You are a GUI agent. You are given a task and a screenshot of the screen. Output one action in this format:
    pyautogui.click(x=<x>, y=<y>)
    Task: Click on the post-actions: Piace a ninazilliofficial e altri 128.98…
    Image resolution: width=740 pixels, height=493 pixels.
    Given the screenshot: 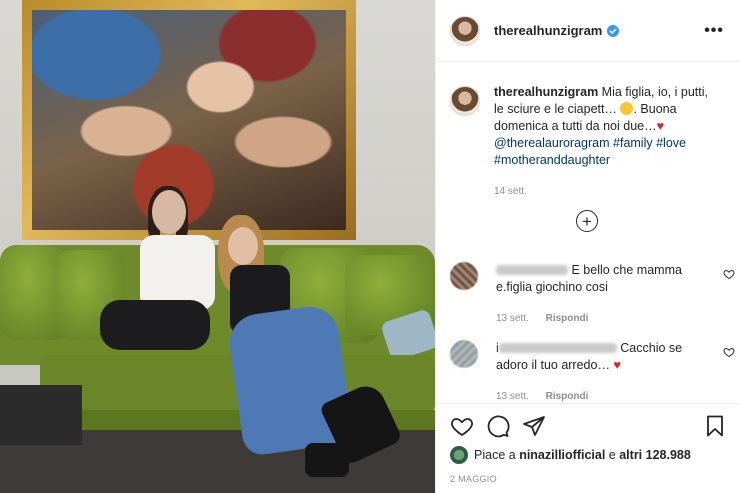 What is the action you would take?
    pyautogui.click(x=588, y=448)
    